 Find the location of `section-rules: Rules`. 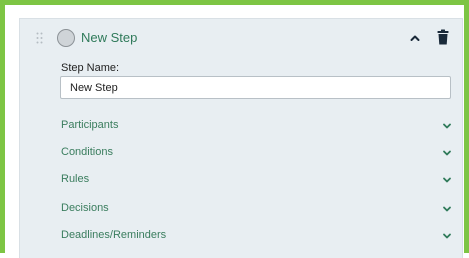

section-rules: Rules is located at coordinates (256, 180).